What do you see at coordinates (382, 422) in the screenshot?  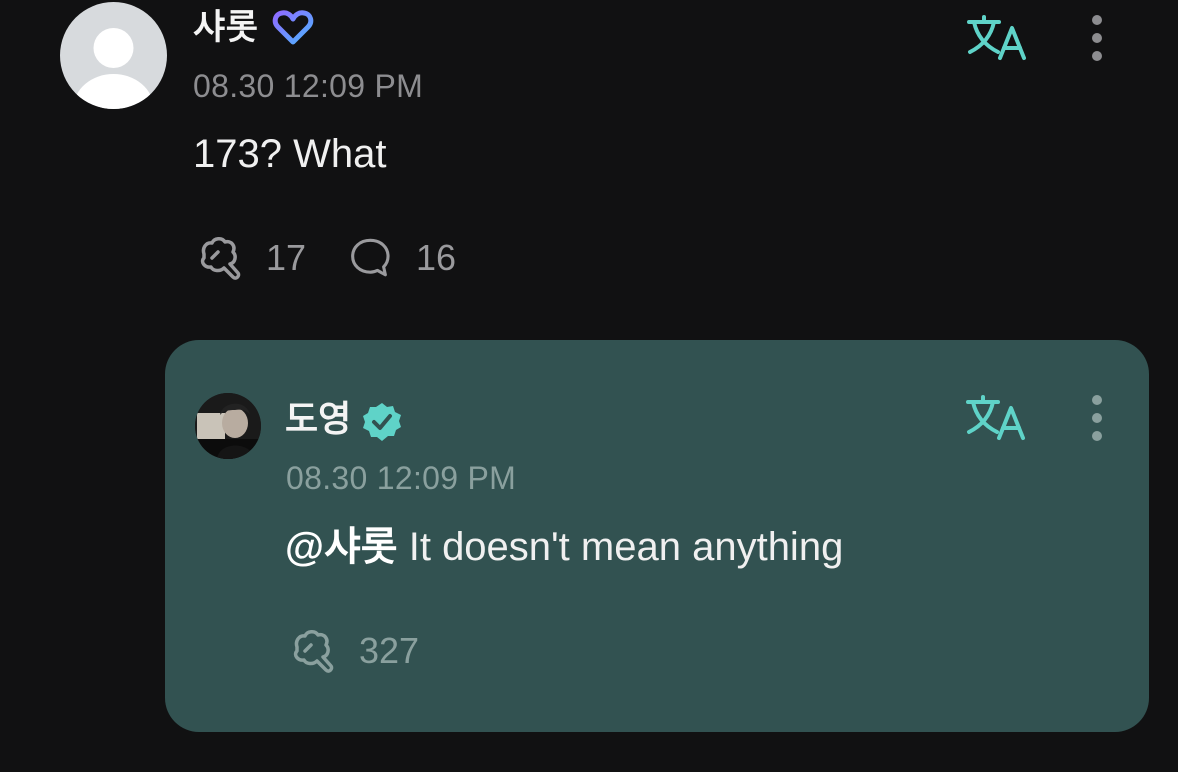 I see `verified-badge-icon` at bounding box center [382, 422].